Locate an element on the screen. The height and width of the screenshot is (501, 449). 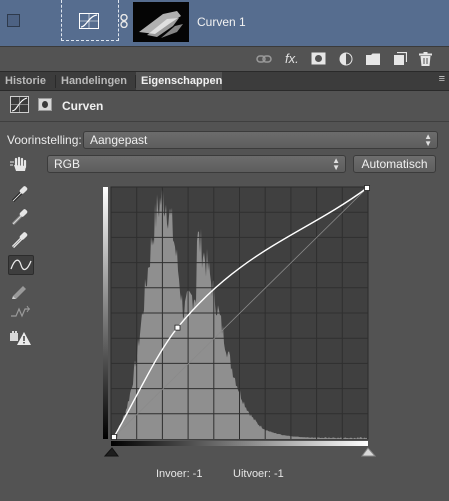
new-layer-icon is located at coordinates (400, 61).